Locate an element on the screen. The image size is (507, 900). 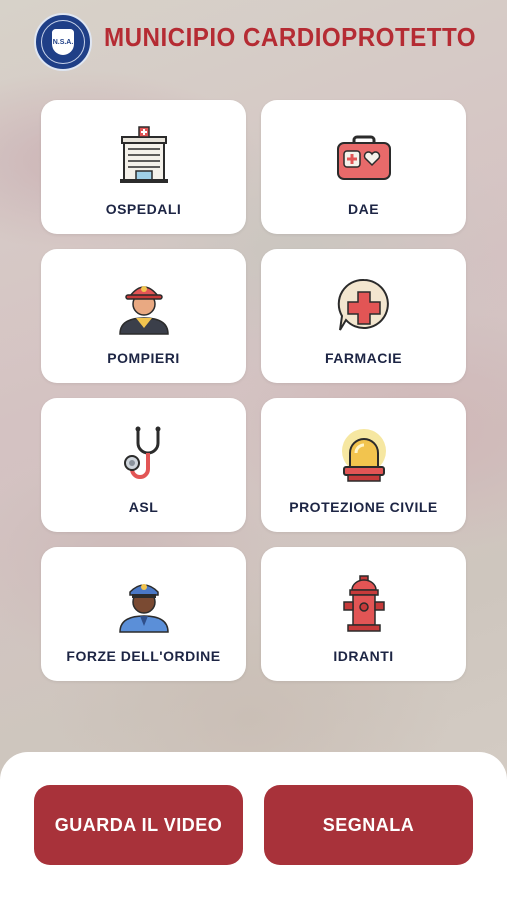
app-header: N.S.A. MUNICIPIO CARDIOPROTETTO is located at coordinates (253, 43).